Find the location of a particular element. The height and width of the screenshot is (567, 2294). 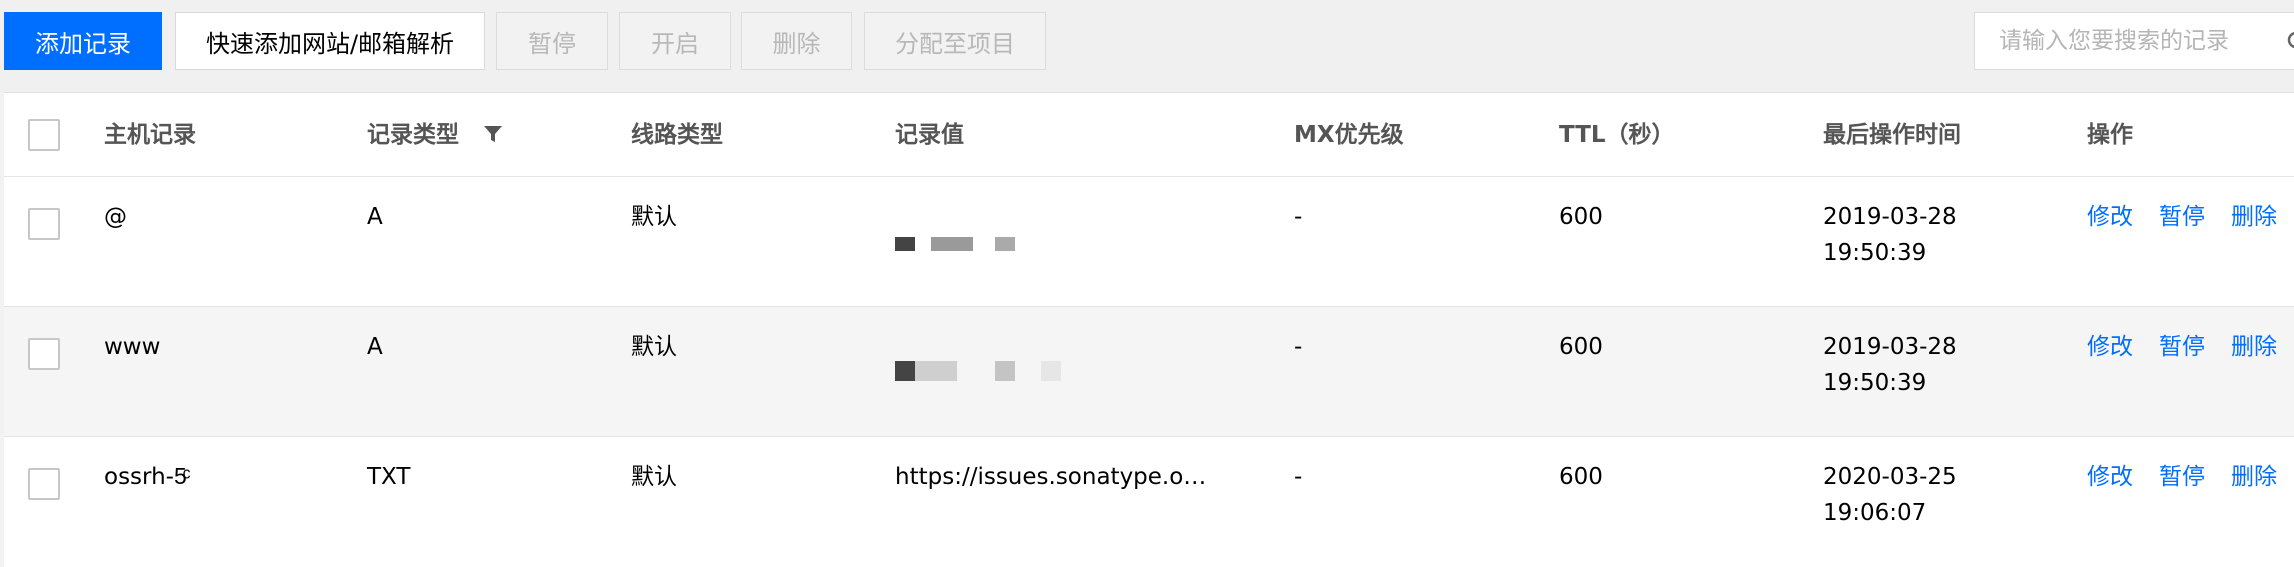

start-button: 开启 is located at coordinates (675, 41).